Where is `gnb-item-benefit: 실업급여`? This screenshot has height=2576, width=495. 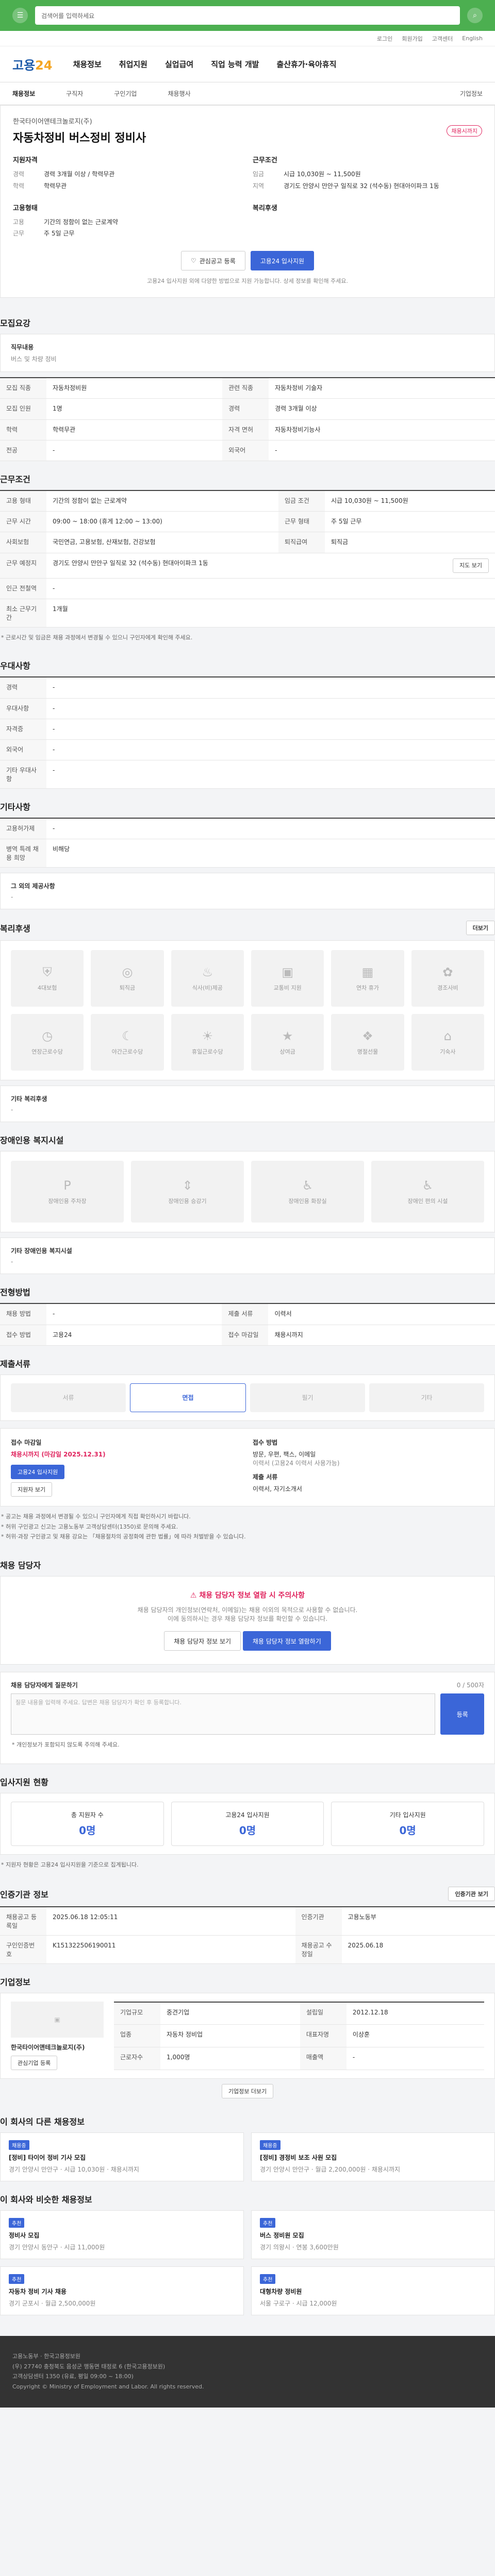
gnb-item-benefit: 실업급여 is located at coordinates (179, 64).